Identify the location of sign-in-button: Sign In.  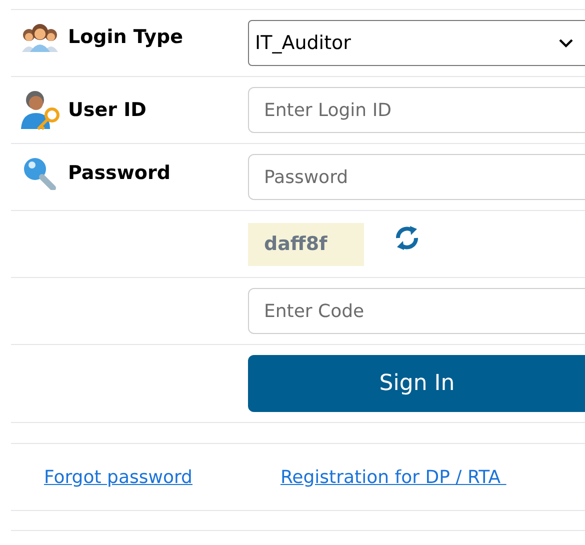
(416, 383).